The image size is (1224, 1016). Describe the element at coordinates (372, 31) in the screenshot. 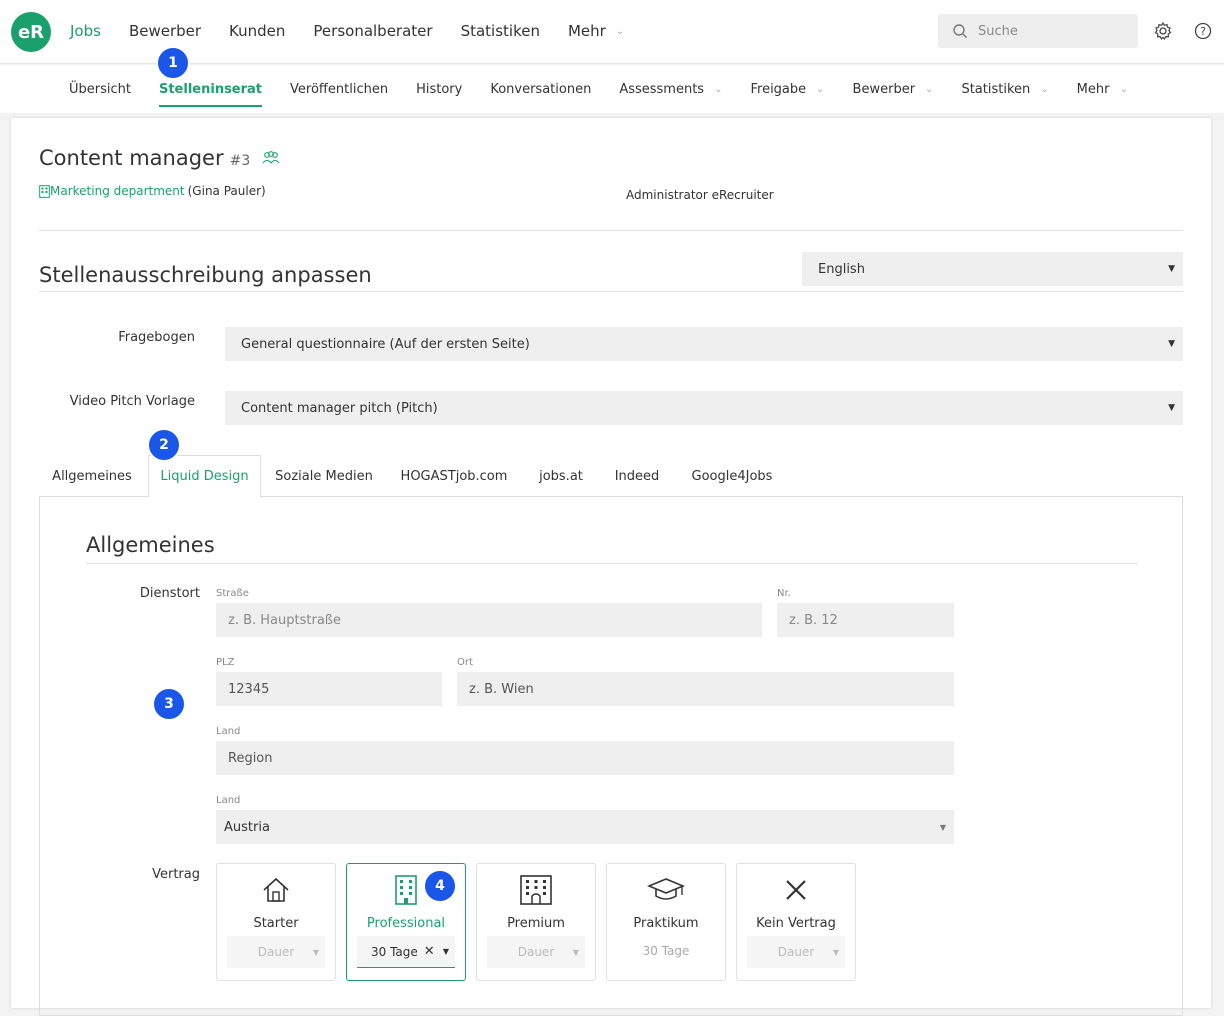

I see `nav-personalberater: Personalberater` at that location.